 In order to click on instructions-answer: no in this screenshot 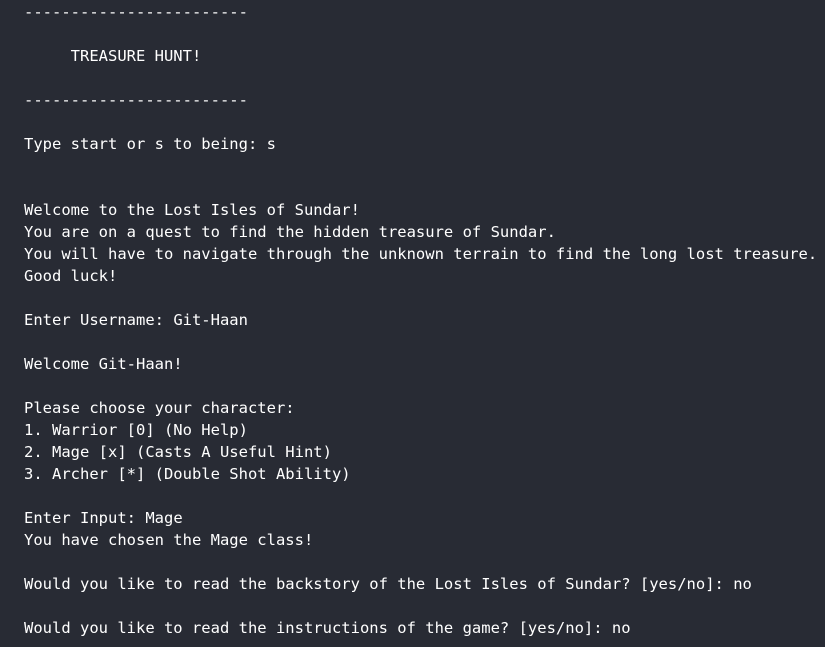, I will do `click(621, 628)`.